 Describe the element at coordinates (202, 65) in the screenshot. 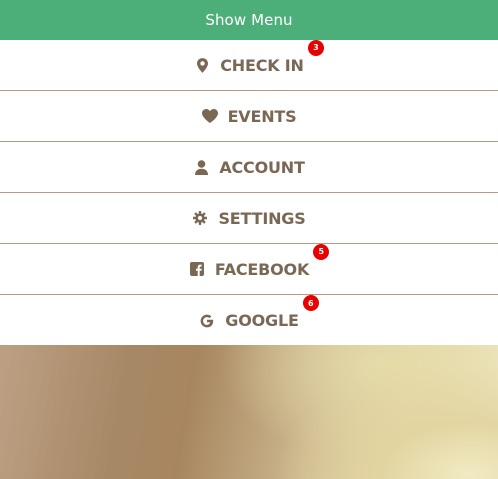

I see `map-marker-icon` at that location.